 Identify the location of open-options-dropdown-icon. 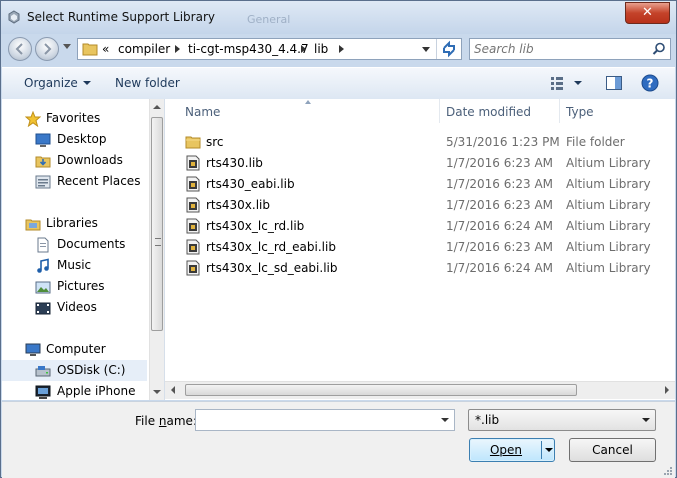
(549, 450).